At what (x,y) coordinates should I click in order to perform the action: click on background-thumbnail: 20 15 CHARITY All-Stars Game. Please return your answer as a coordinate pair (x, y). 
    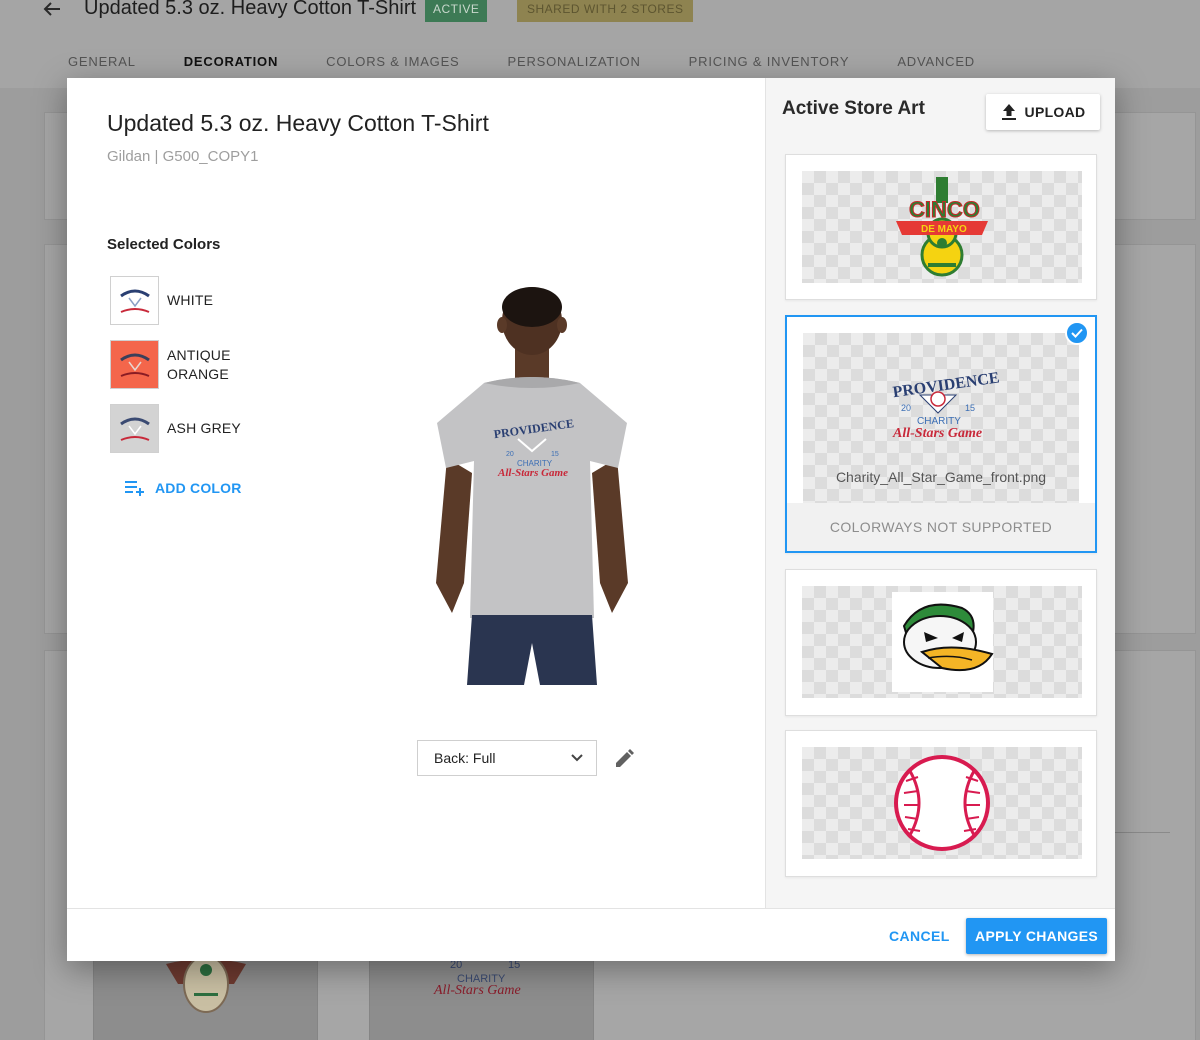
    Looking at the image, I should click on (481, 997).